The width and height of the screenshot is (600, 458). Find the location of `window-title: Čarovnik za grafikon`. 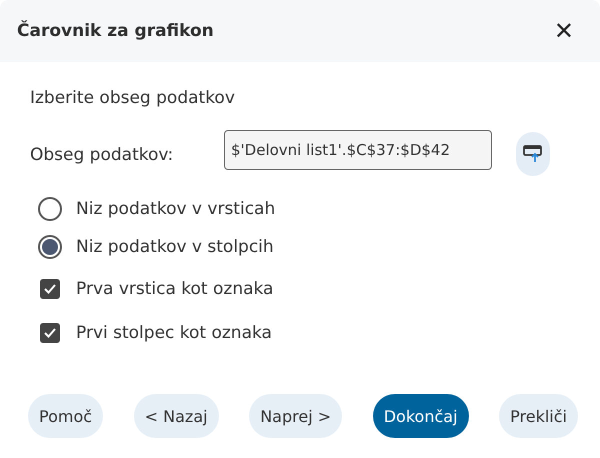

window-title: Čarovnik za grafikon is located at coordinates (115, 31).